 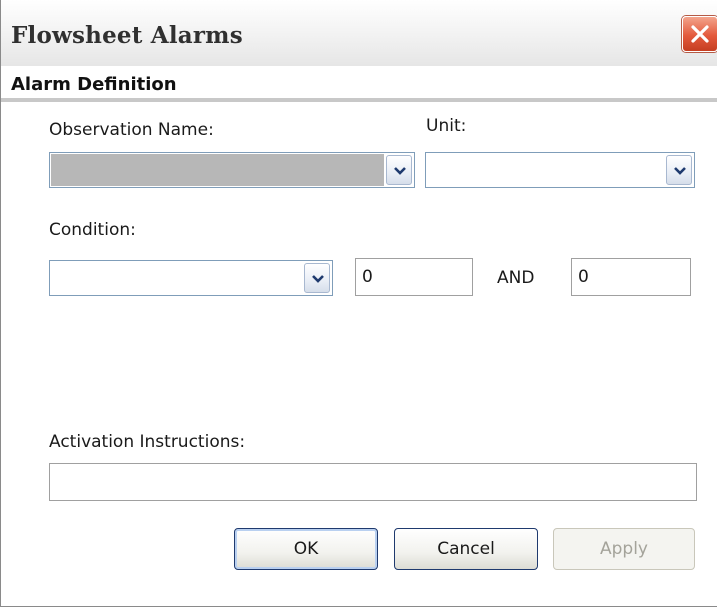 I want to click on lower-value-input: 0, so click(x=414, y=277).